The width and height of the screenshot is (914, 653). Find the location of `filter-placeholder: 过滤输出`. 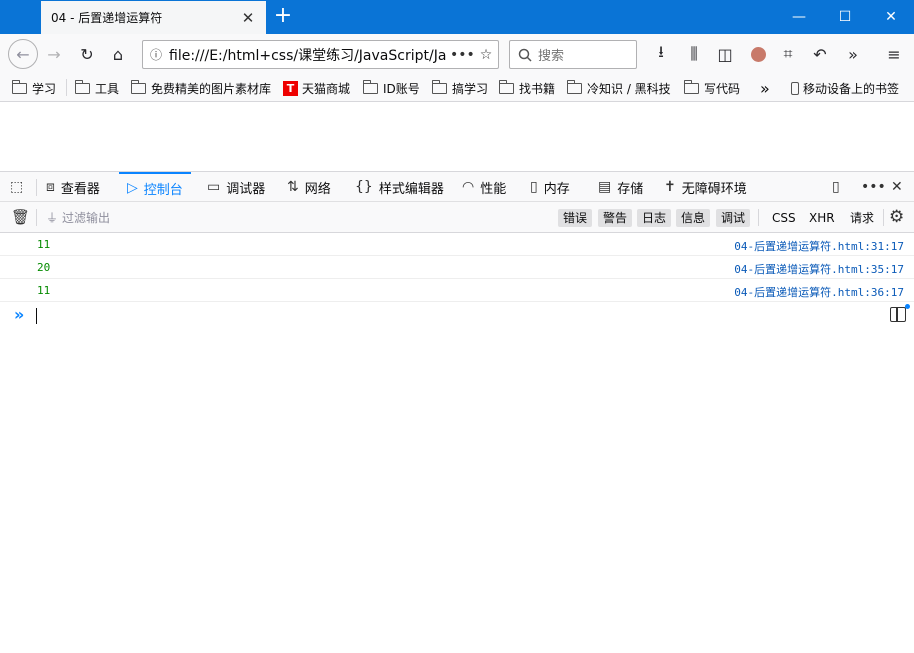

filter-placeholder: 过滤输出 is located at coordinates (86, 218).